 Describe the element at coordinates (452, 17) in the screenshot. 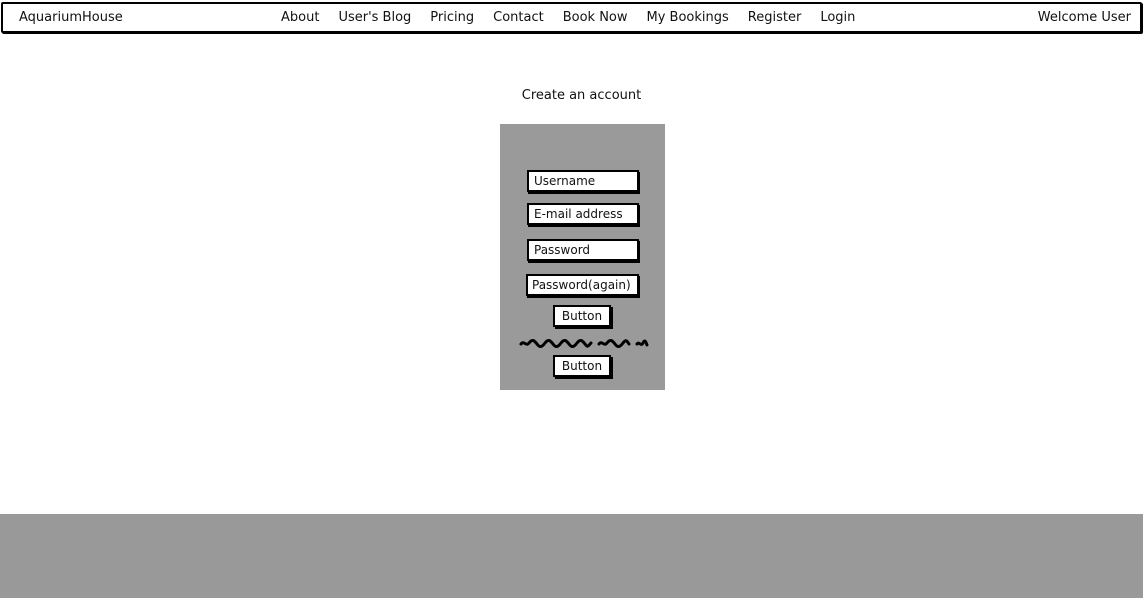

I see `nav-link-pricing: Pricing` at that location.